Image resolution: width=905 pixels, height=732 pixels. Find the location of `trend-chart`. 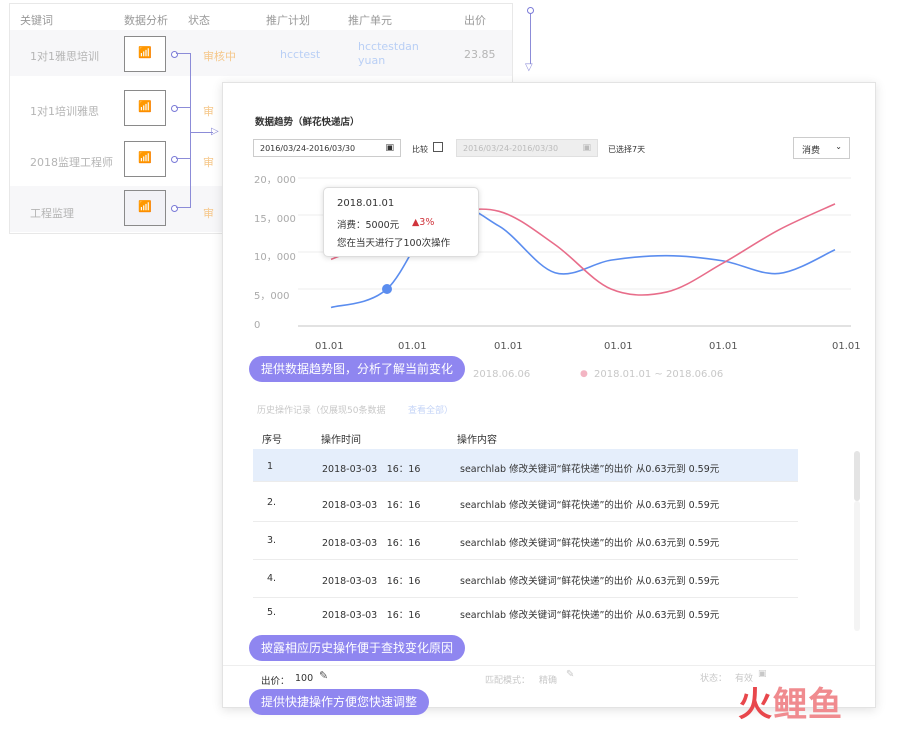

trend-chart is located at coordinates (574, 252).